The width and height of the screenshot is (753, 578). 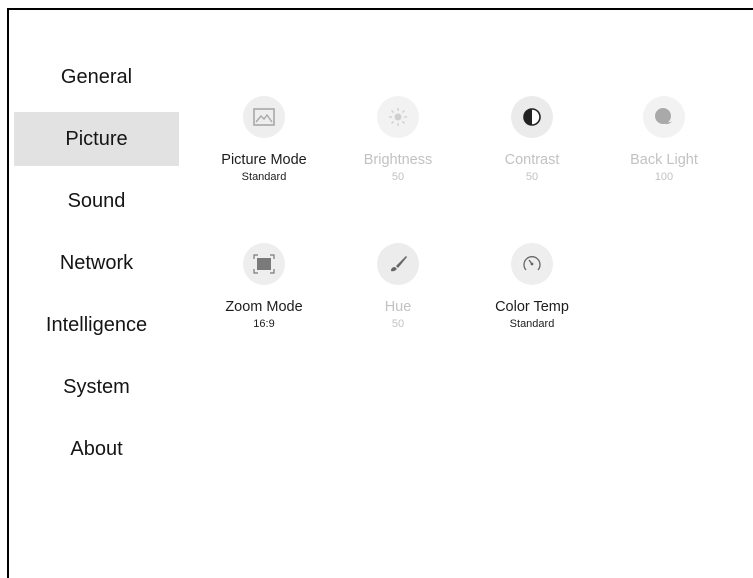 What do you see at coordinates (264, 264) in the screenshot?
I see `zoom-frame-icon` at bounding box center [264, 264].